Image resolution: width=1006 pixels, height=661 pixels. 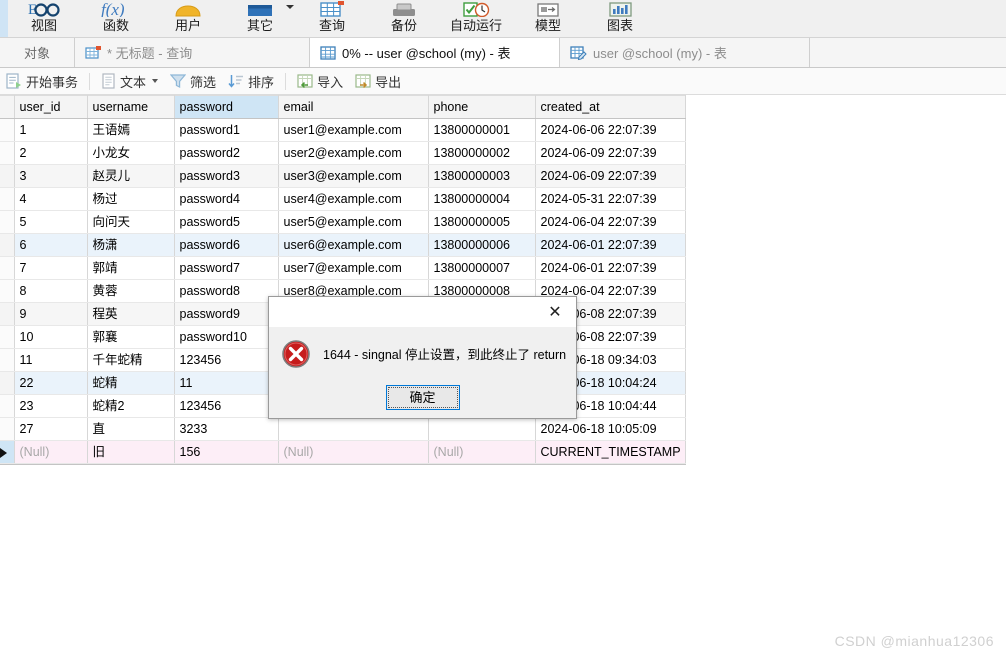 What do you see at coordinates (353, 153) in the screenshot?
I see `cell-email: user2@example.com` at bounding box center [353, 153].